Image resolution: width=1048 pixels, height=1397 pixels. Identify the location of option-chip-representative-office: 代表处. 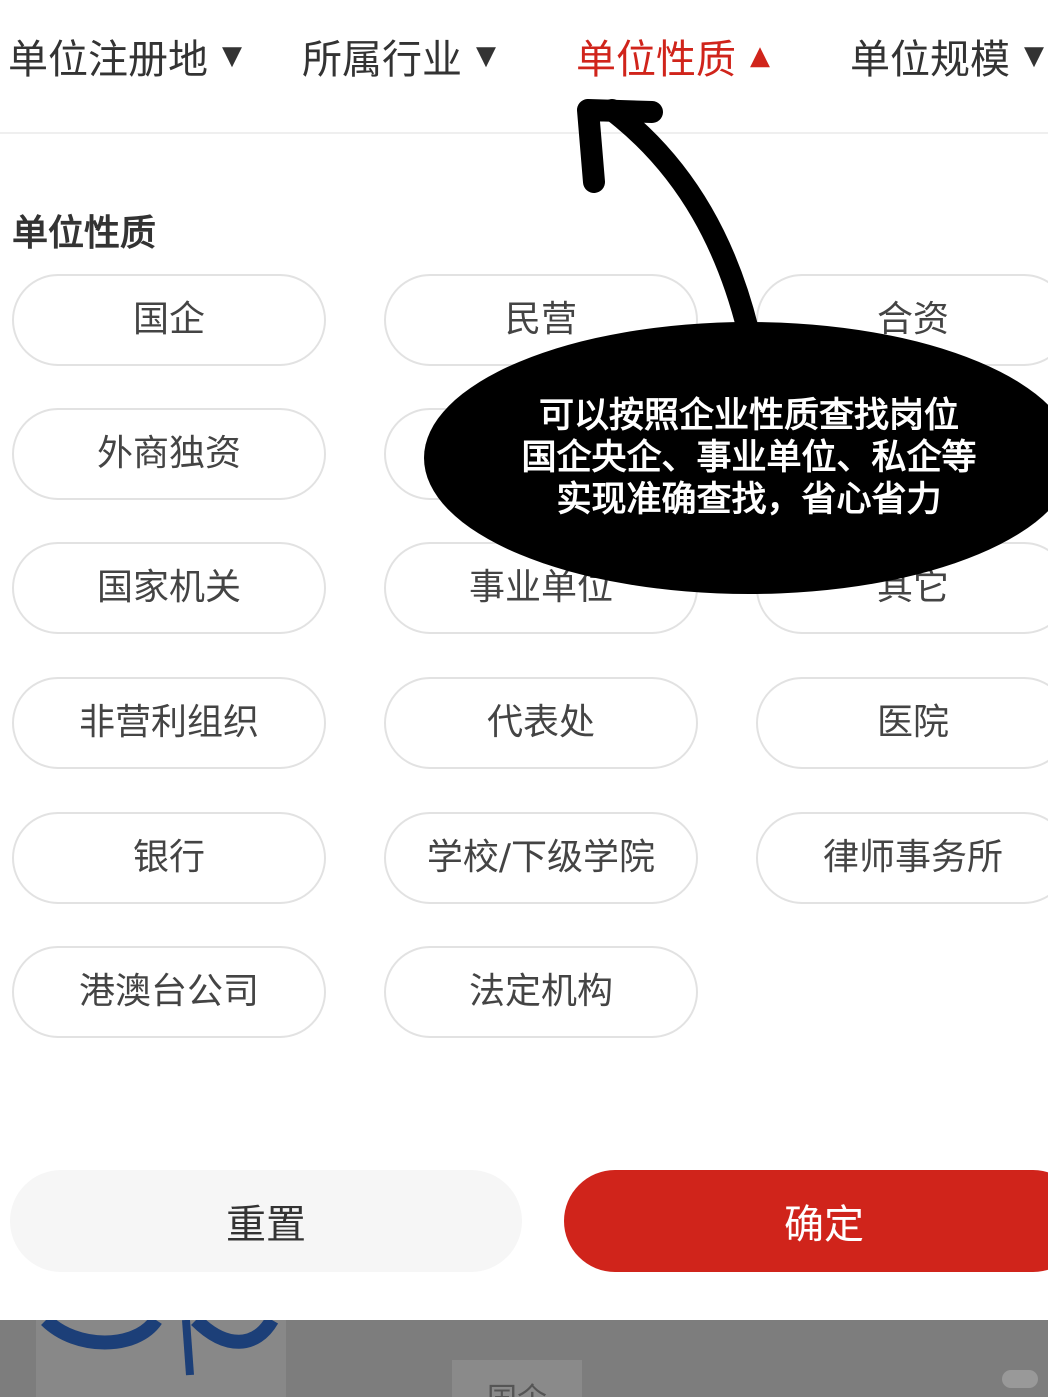
(541, 723).